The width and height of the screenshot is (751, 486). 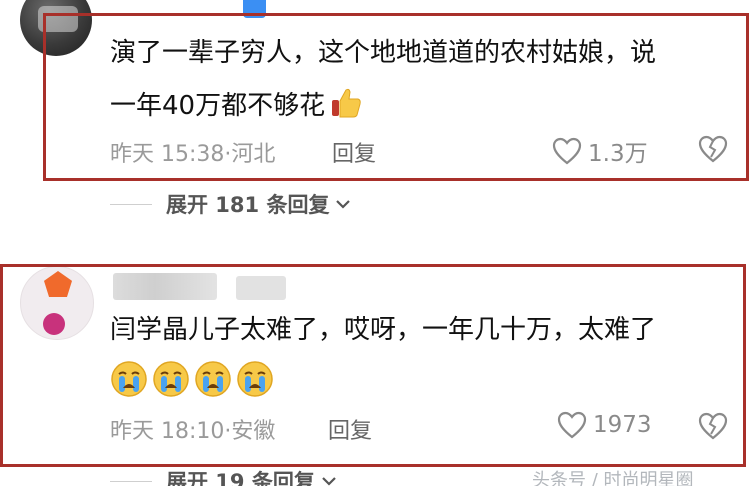 I want to click on thumbs-up-icon, so click(x=346, y=105).